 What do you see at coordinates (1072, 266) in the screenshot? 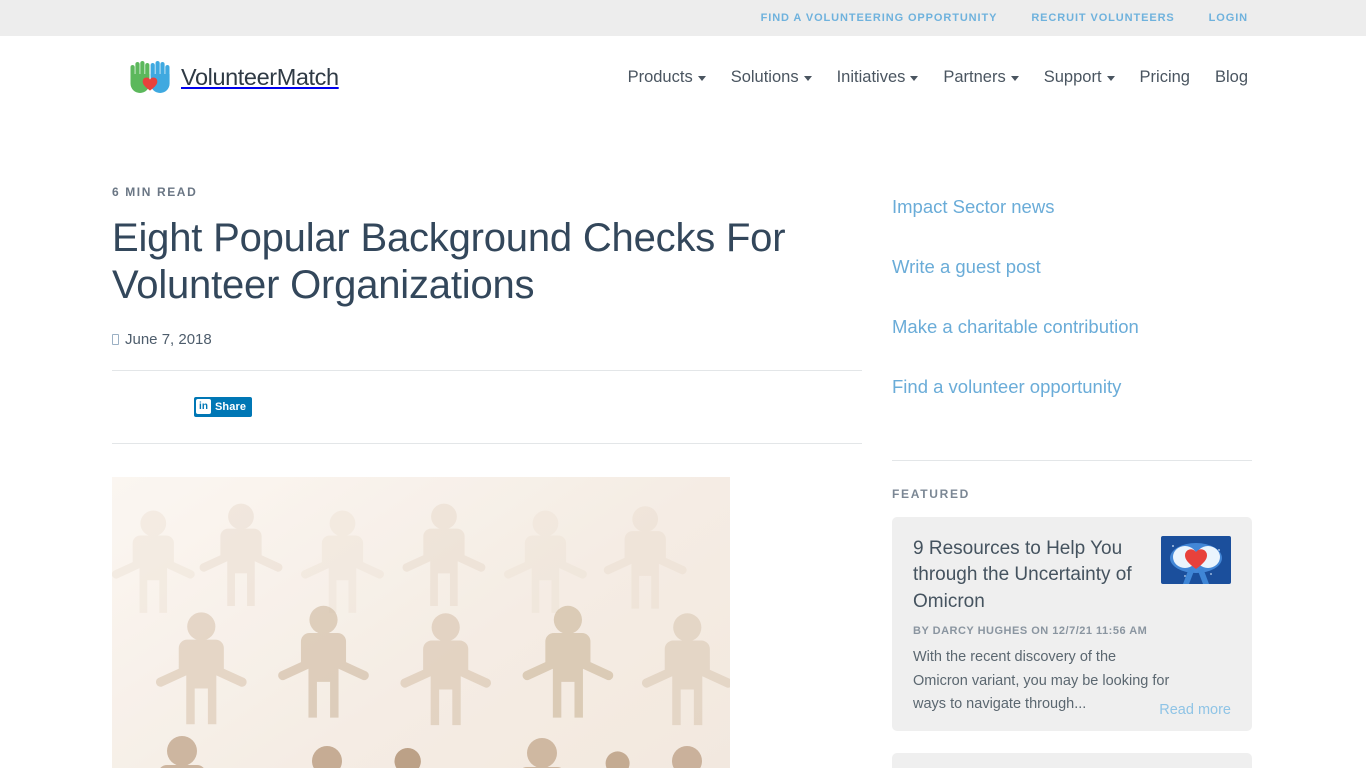
I see `rail-link-write-guest-post: Write a guest post` at bounding box center [1072, 266].